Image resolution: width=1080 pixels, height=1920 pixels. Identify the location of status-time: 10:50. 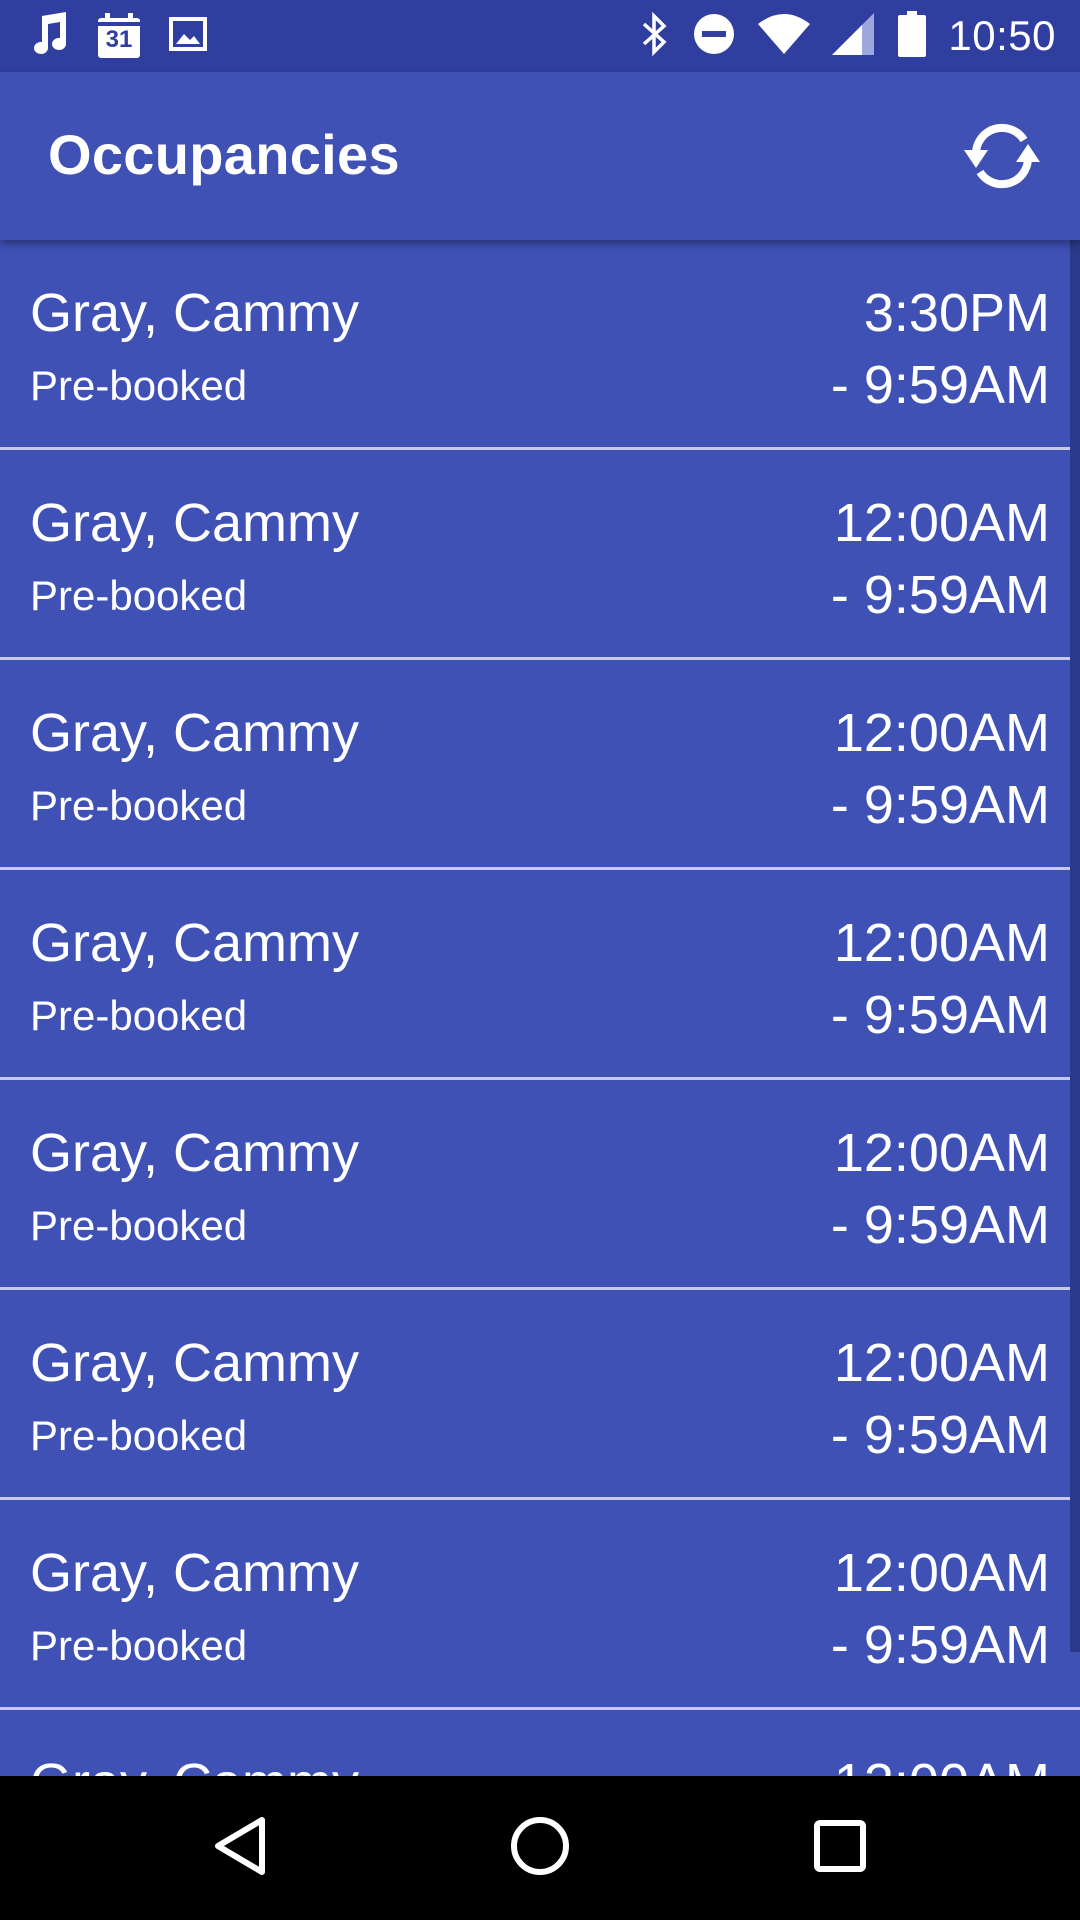
(1002, 35).